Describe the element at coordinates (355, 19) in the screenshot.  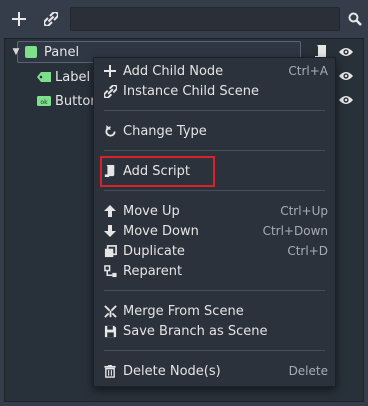
I see `search-icon` at that location.